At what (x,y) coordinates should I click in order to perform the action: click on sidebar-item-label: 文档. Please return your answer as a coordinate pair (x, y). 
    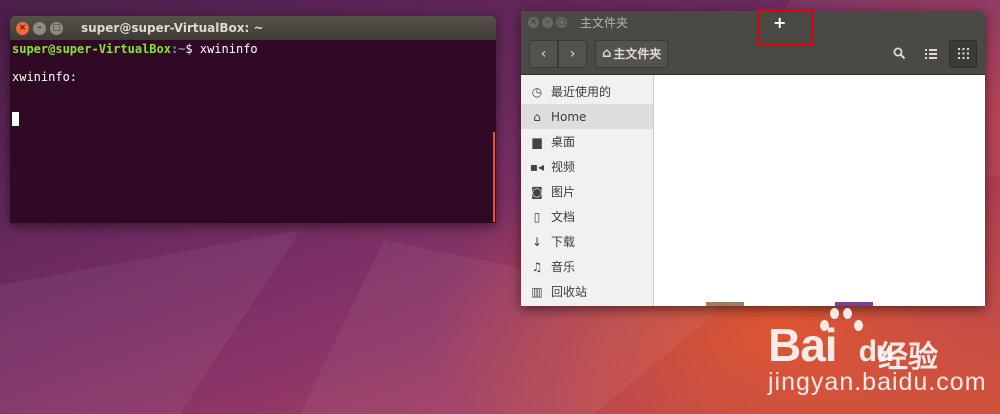
    Looking at the image, I should click on (563, 217).